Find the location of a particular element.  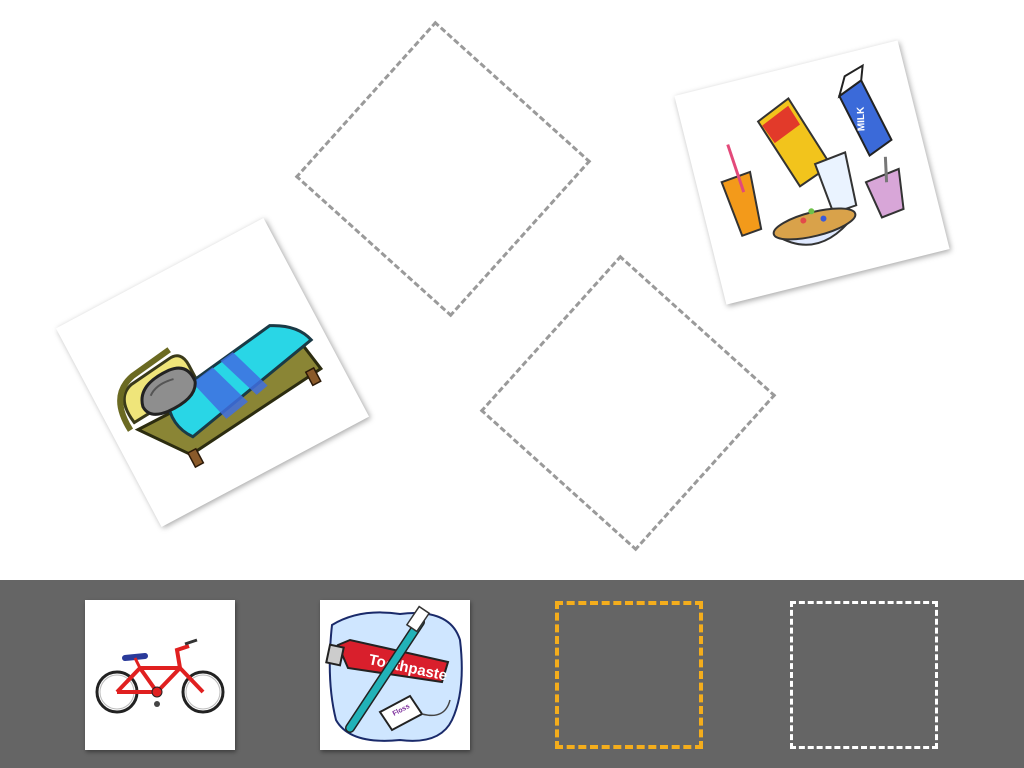

bicycle-icon is located at coordinates (160, 676).